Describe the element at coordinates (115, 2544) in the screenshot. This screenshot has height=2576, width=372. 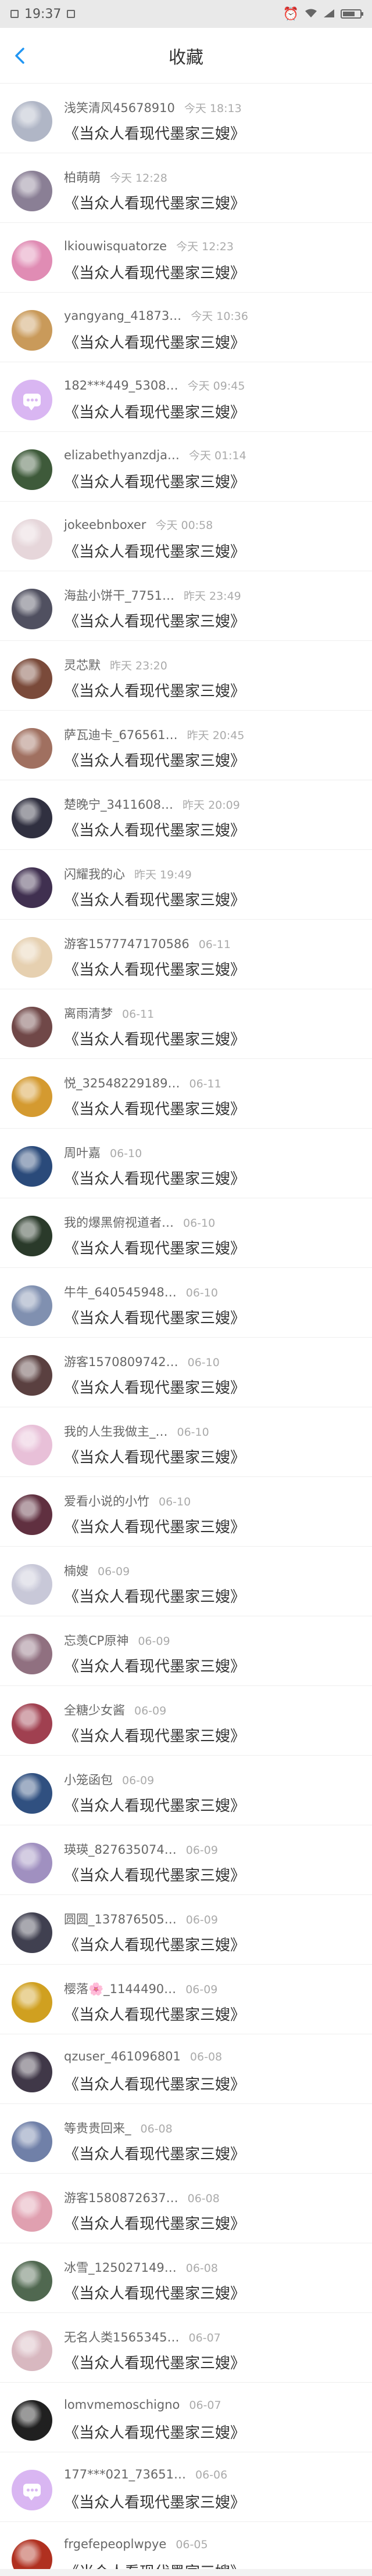
I see `username: frgefepeoplwpye` at that location.